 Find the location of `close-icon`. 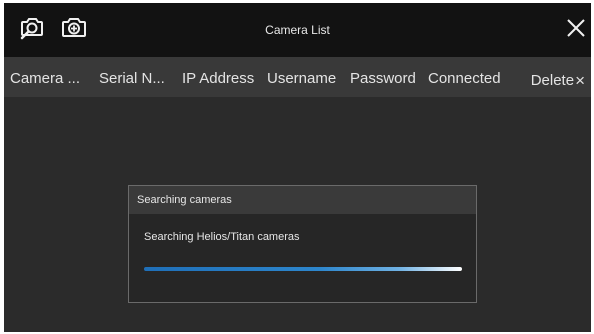

close-icon is located at coordinates (576, 28).